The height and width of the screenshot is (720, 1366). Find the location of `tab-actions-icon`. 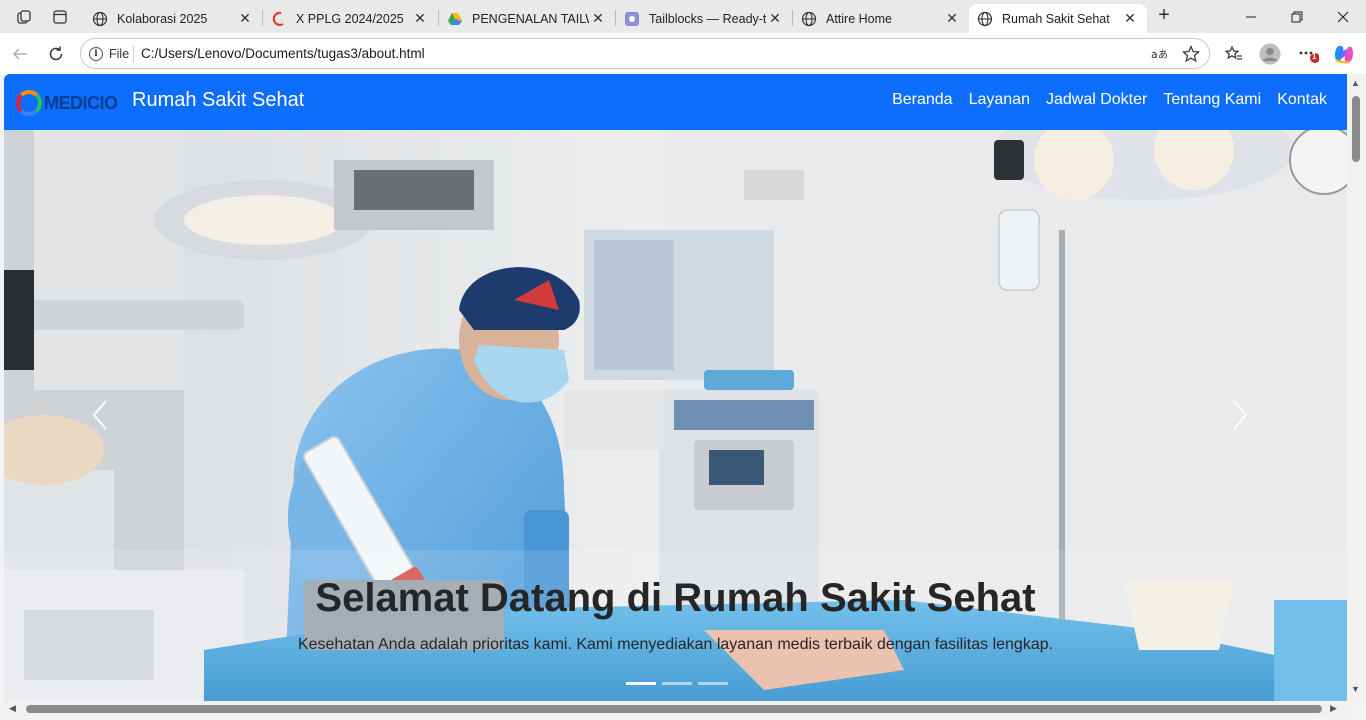

tab-actions-icon is located at coordinates (60, 17).